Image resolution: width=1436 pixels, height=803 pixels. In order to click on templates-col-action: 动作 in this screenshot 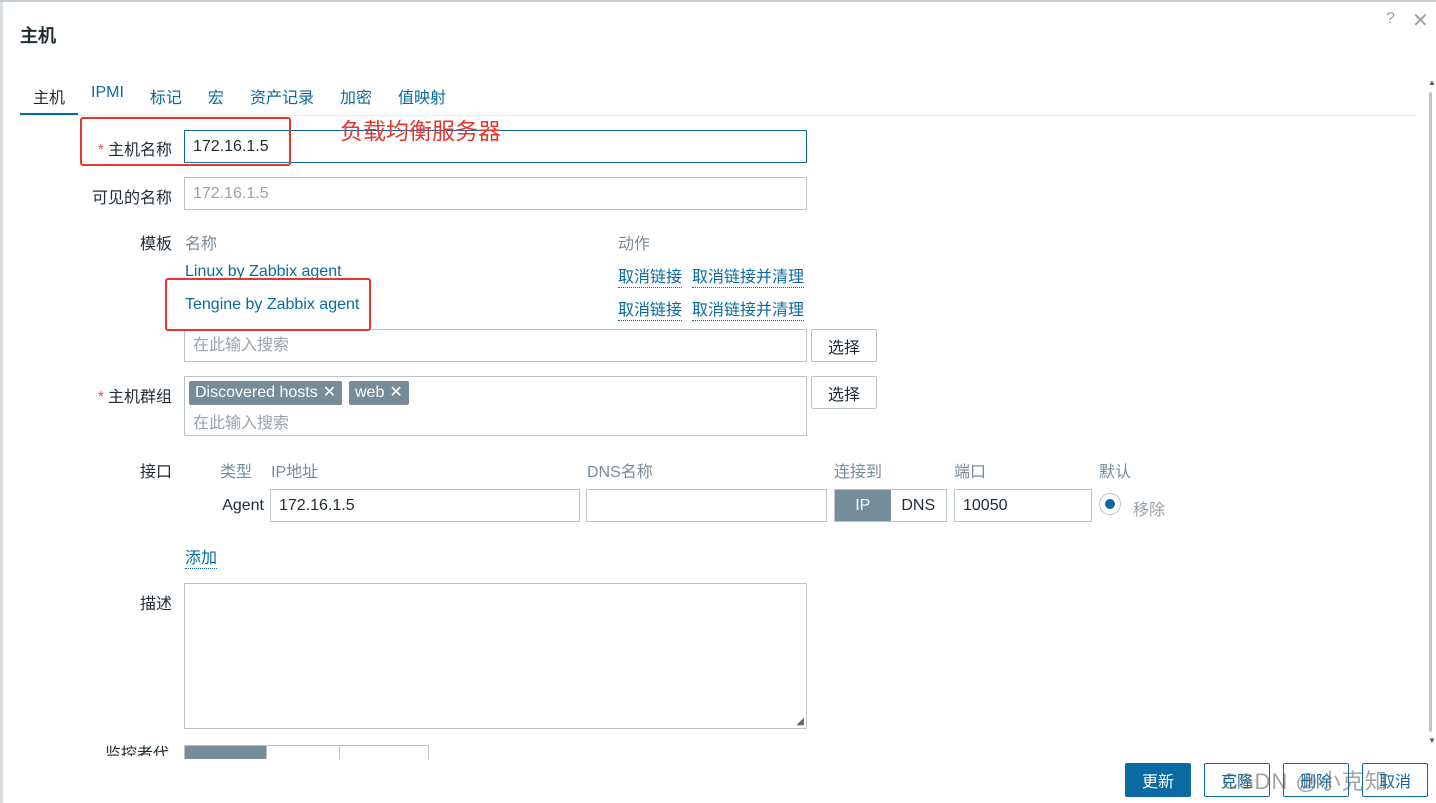, I will do `click(634, 244)`.